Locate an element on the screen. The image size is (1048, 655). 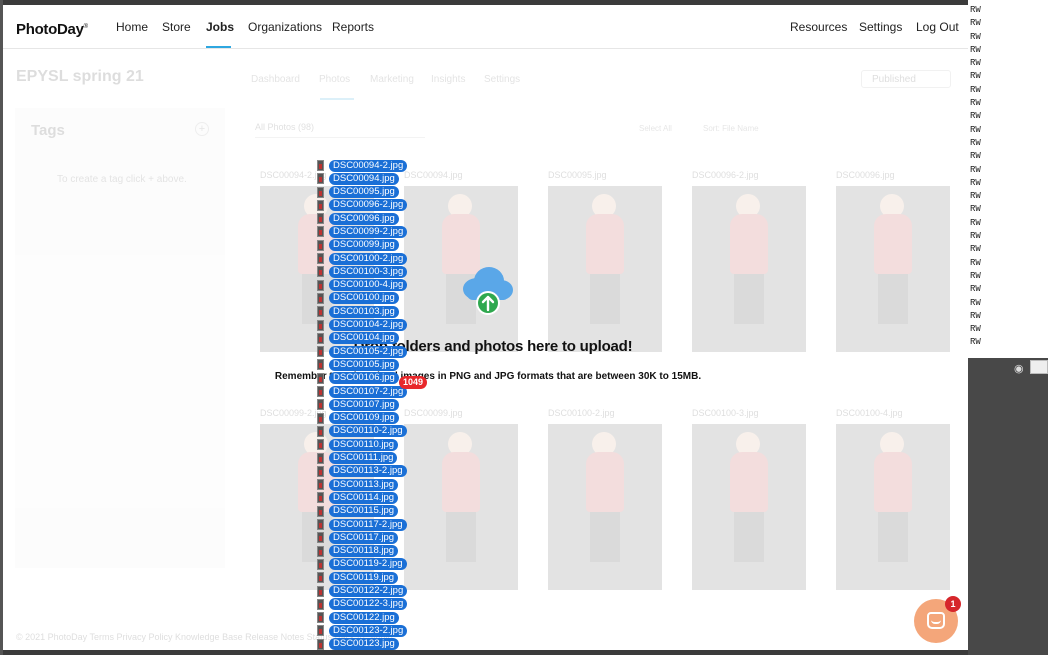
dragged-file-name: DSC00100-4.jpg is located at coordinates (368, 285).